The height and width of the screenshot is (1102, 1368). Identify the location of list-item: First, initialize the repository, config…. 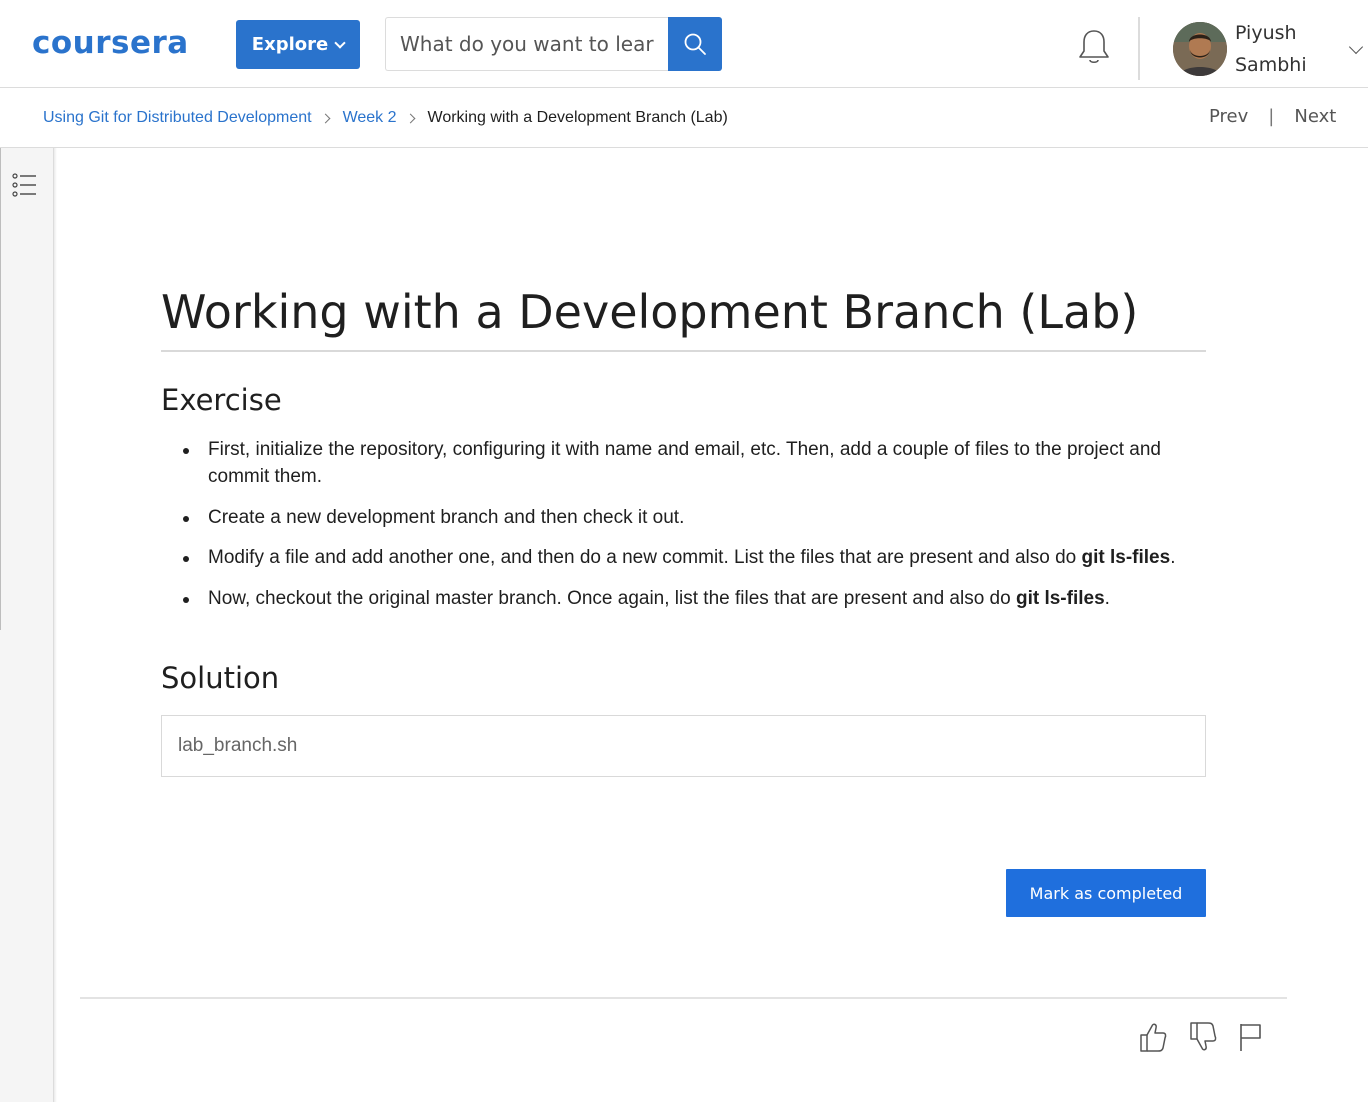
(683, 463).